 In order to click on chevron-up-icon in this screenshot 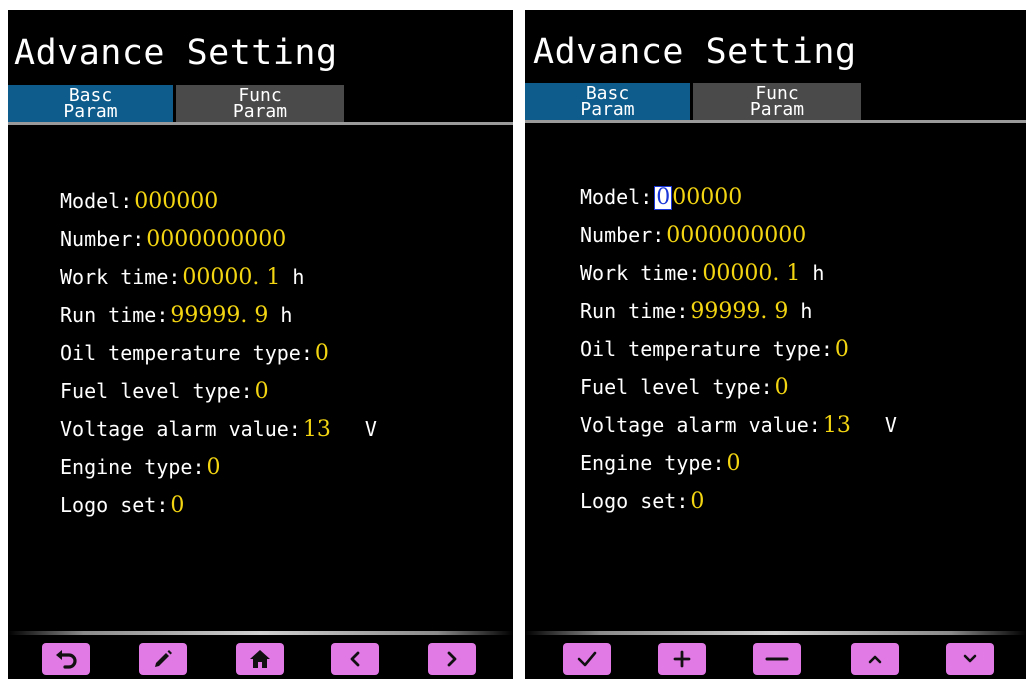, I will do `click(875, 659)`.